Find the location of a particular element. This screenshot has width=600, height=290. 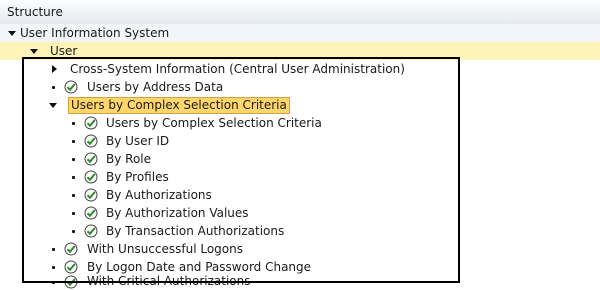

structure-header: Structure is located at coordinates (300, 12).